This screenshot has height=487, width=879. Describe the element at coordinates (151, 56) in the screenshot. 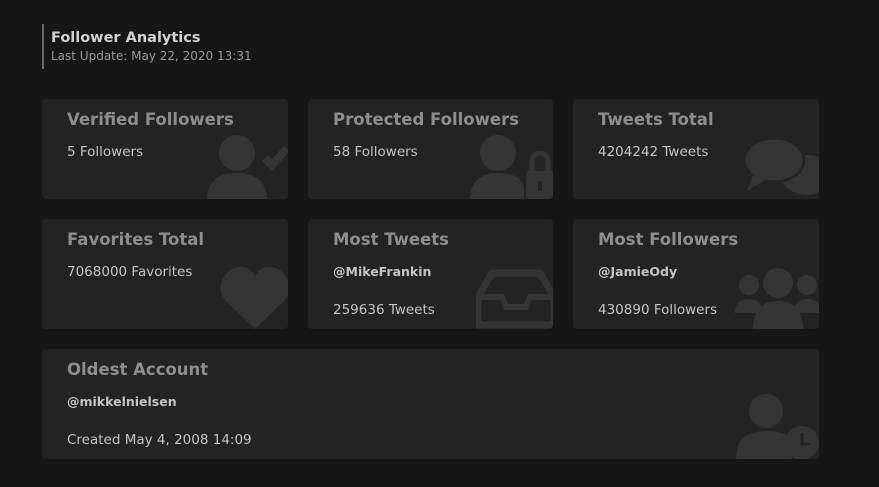

I see `last-update-text: Last Update: May 22, 2020 13:31` at that location.